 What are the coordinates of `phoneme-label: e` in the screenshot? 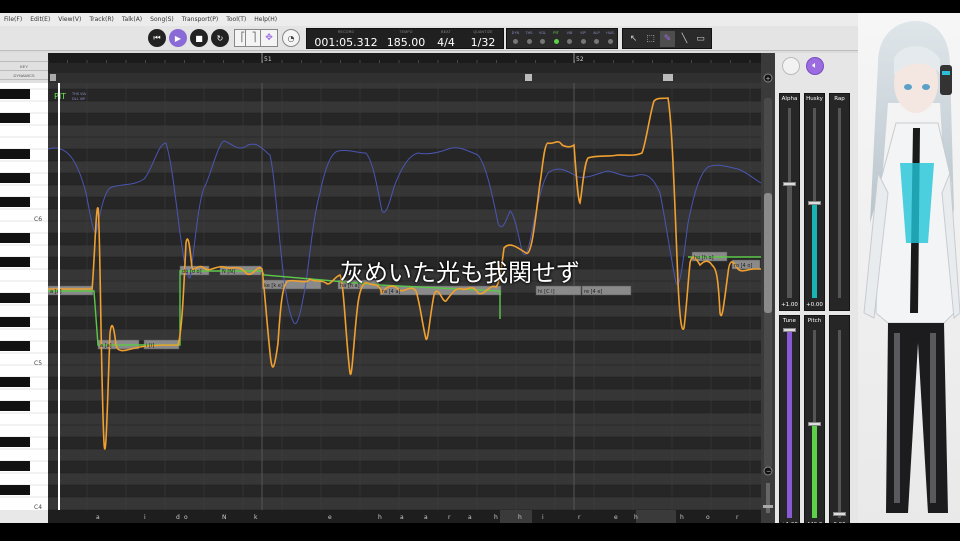 It's located at (330, 517).